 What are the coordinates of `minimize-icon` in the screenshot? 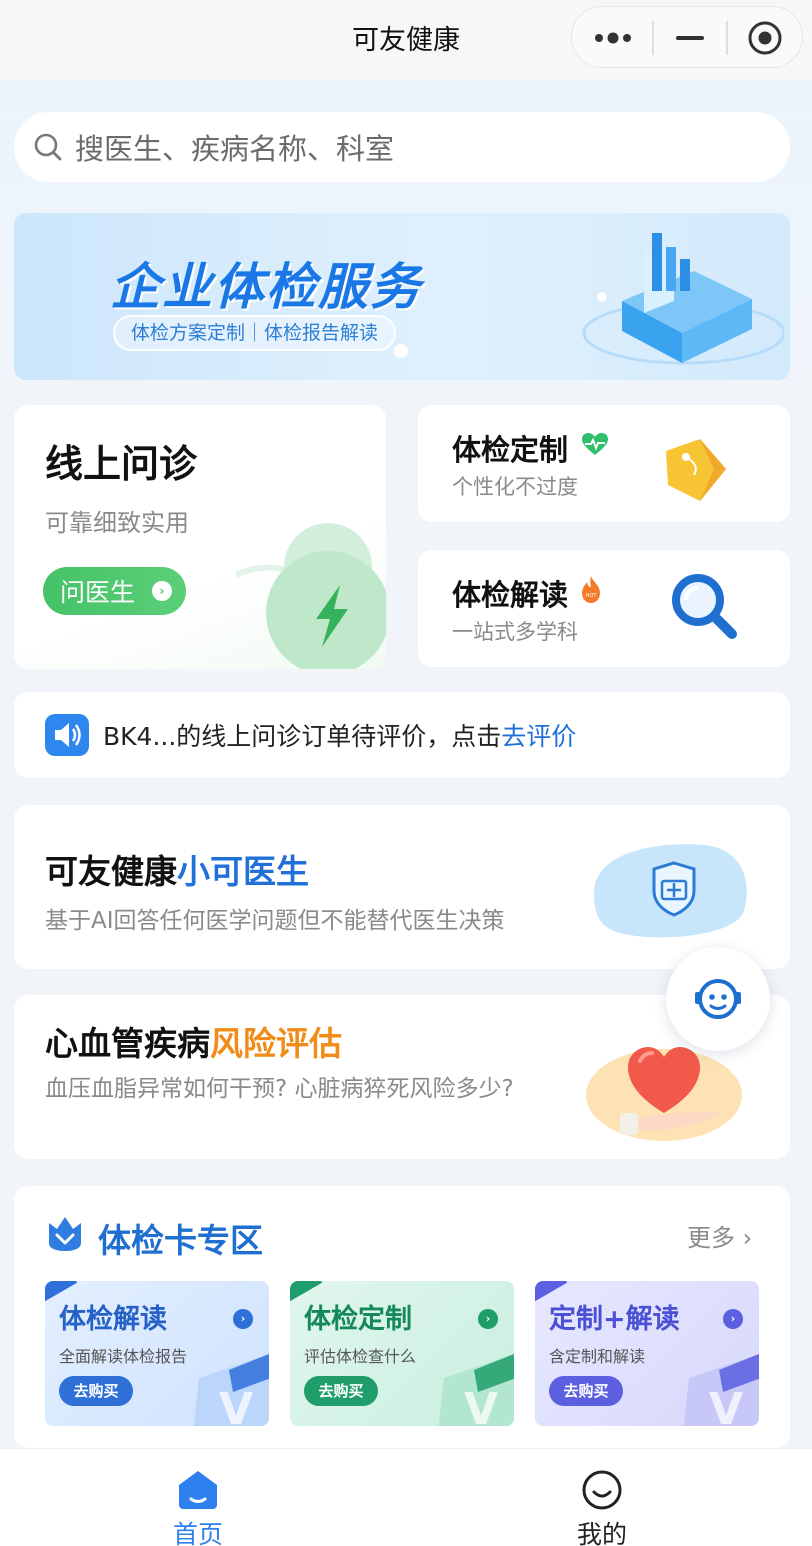 It's located at (690, 38).